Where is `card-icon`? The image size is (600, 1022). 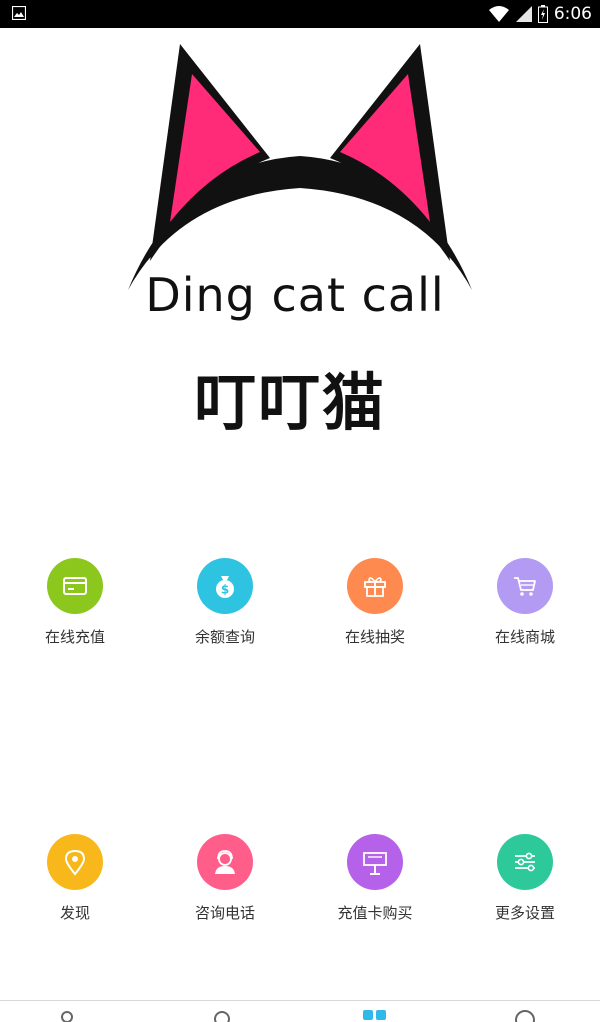 card-icon is located at coordinates (75, 586).